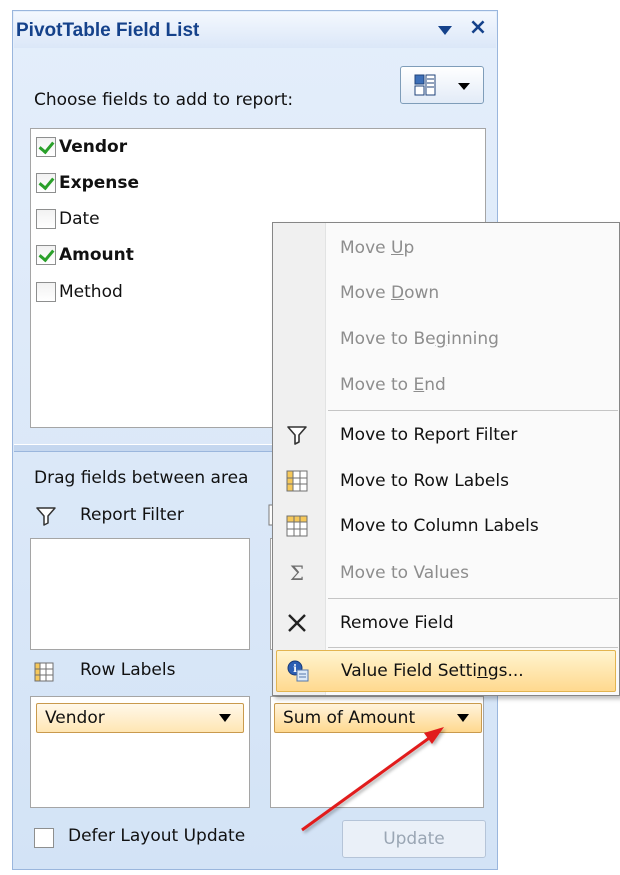 The height and width of the screenshot is (875, 620). I want to click on field-checkbox-method, so click(46, 292).